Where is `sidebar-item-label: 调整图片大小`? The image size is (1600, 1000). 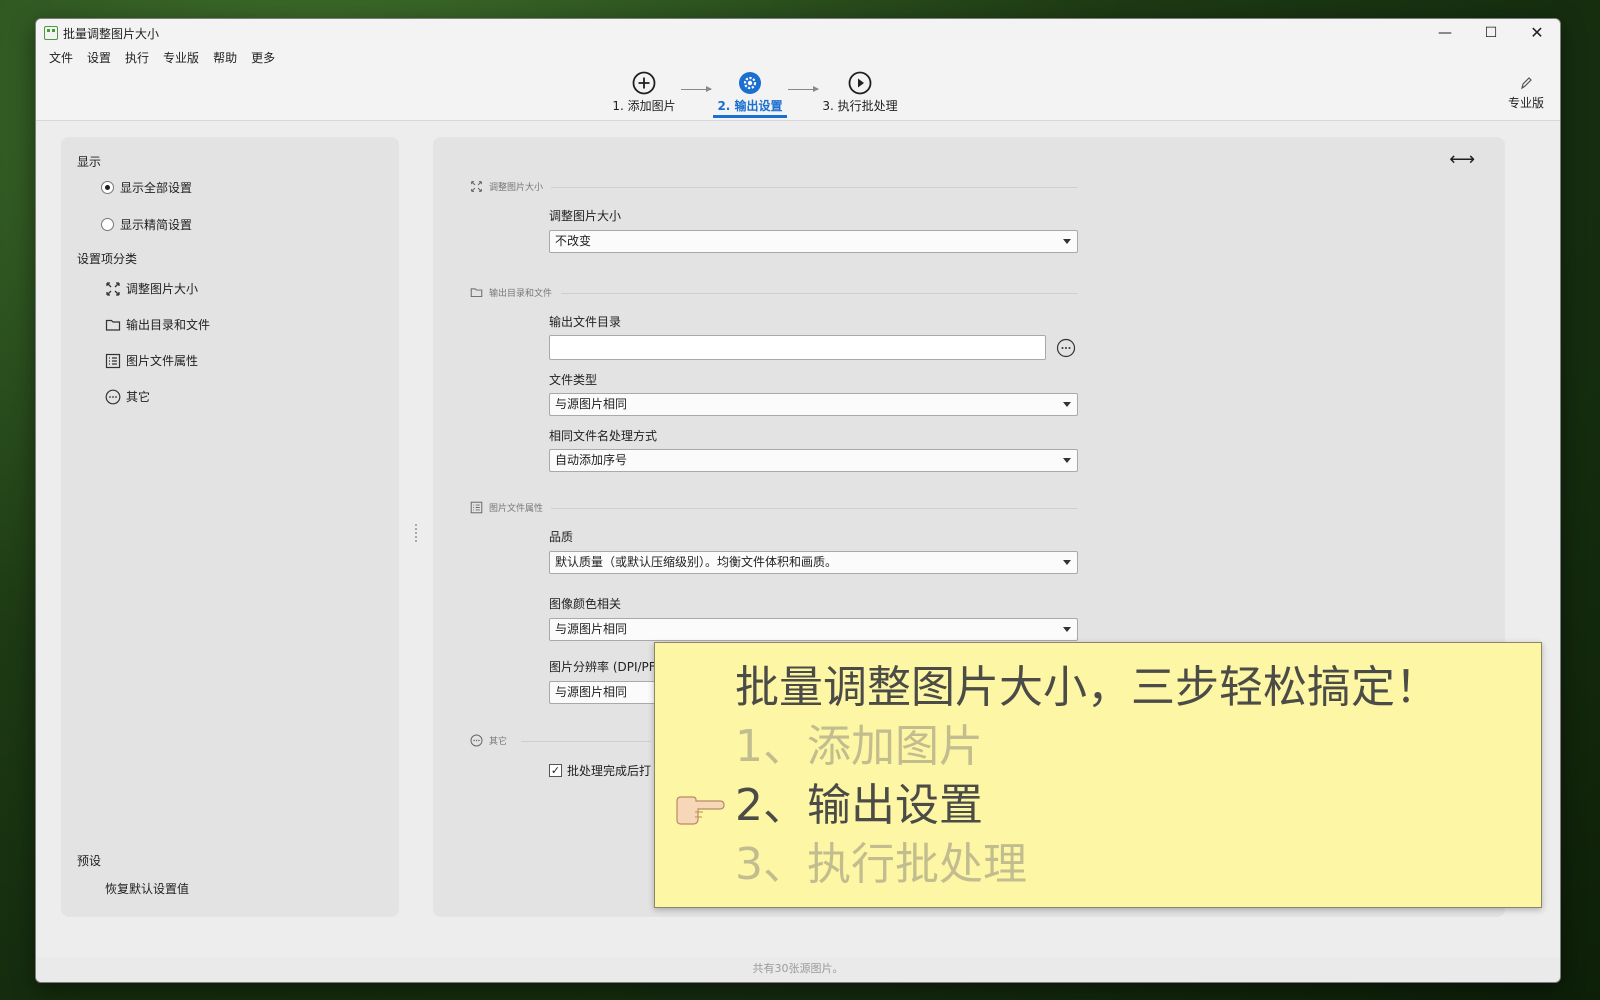
sidebar-item-label: 调整图片大小 is located at coordinates (162, 289).